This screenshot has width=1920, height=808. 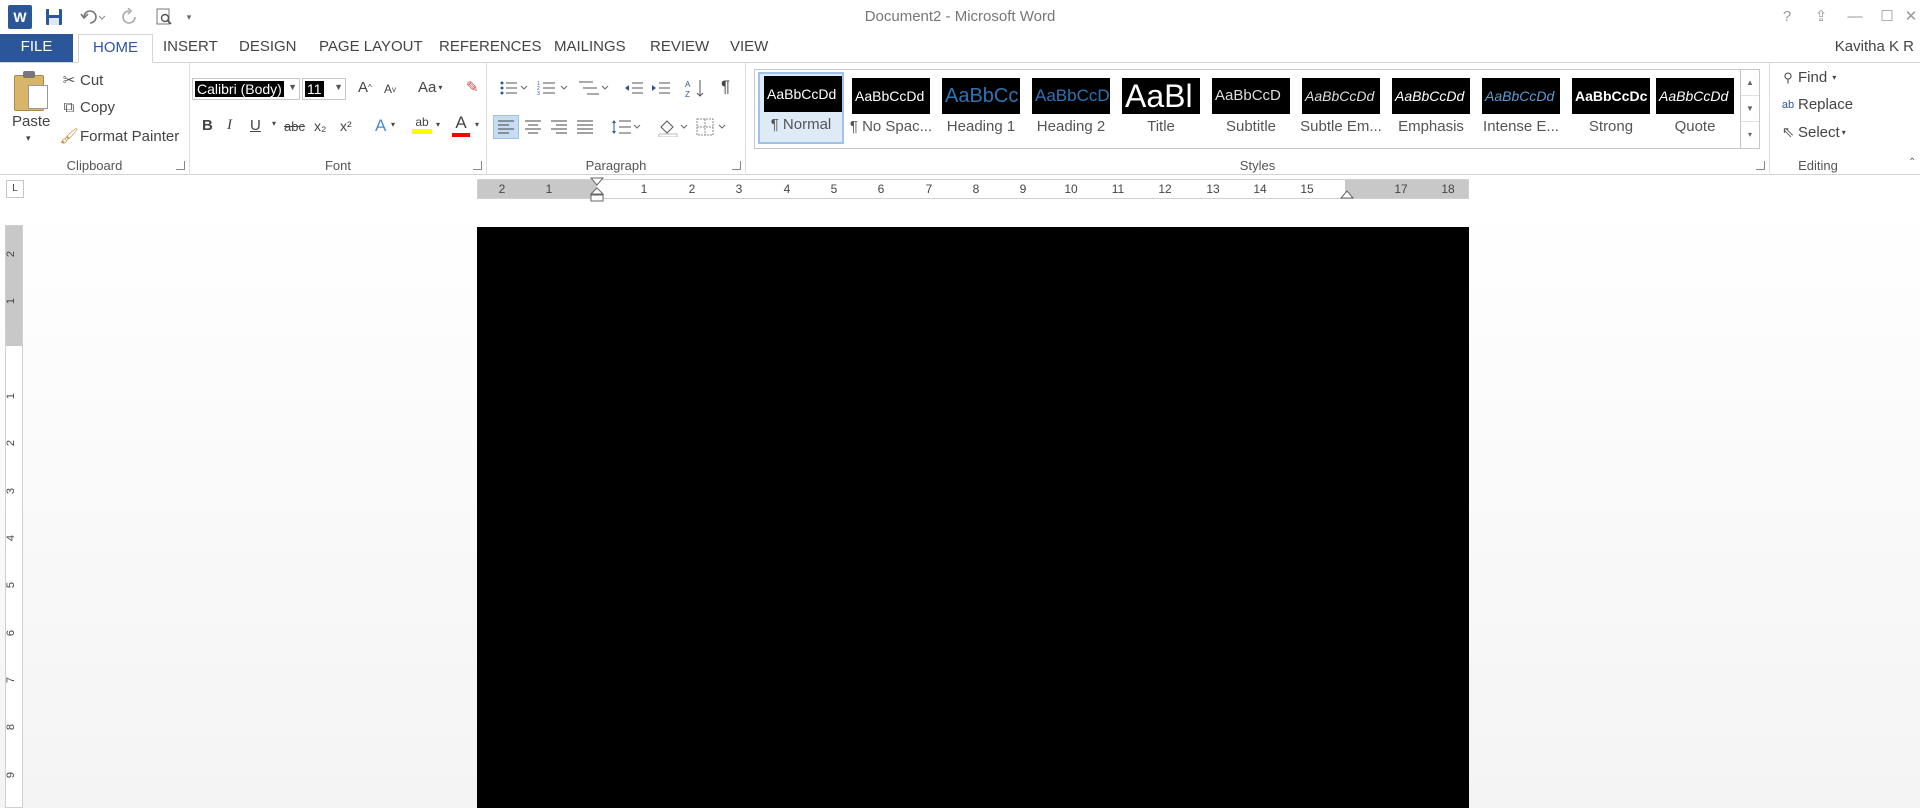 I want to click on style-heading-2: AaBbCcD Heading 2, so click(x=1071, y=108).